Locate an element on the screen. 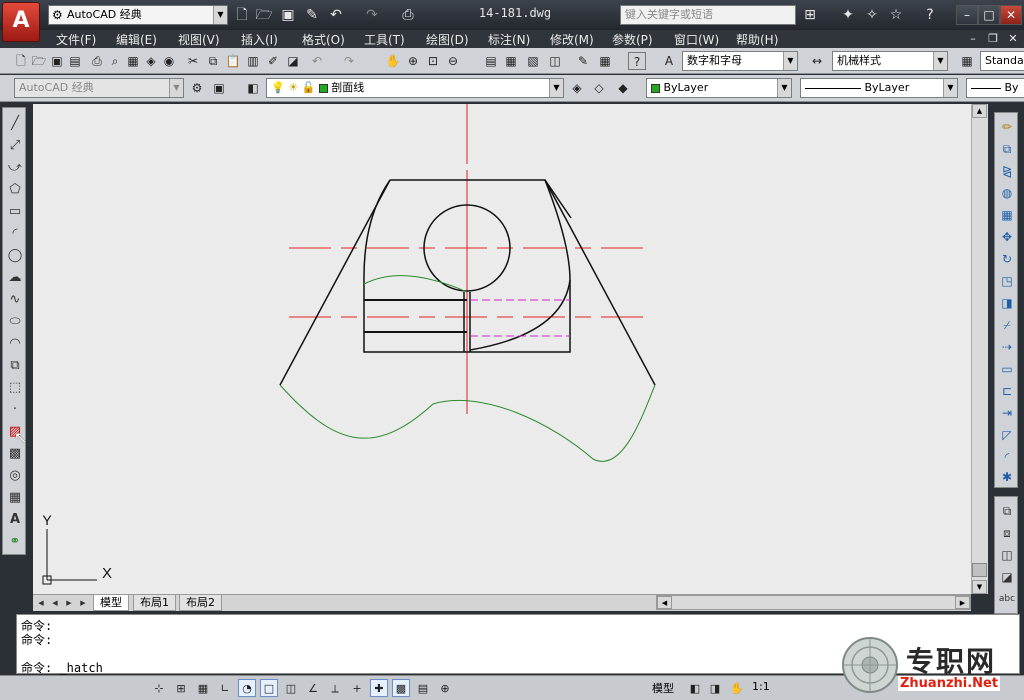 This screenshot has height=700, width=1024. table-style-select: Standa is located at coordinates (1002, 61).